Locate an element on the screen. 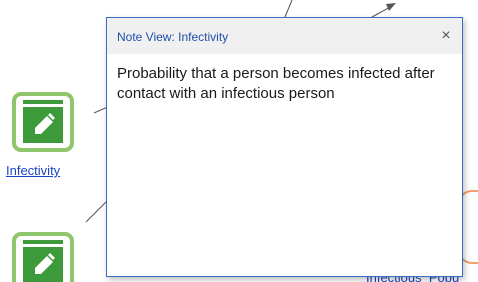 The image size is (478, 282). variable-node-icon is located at coordinates (43, 257).